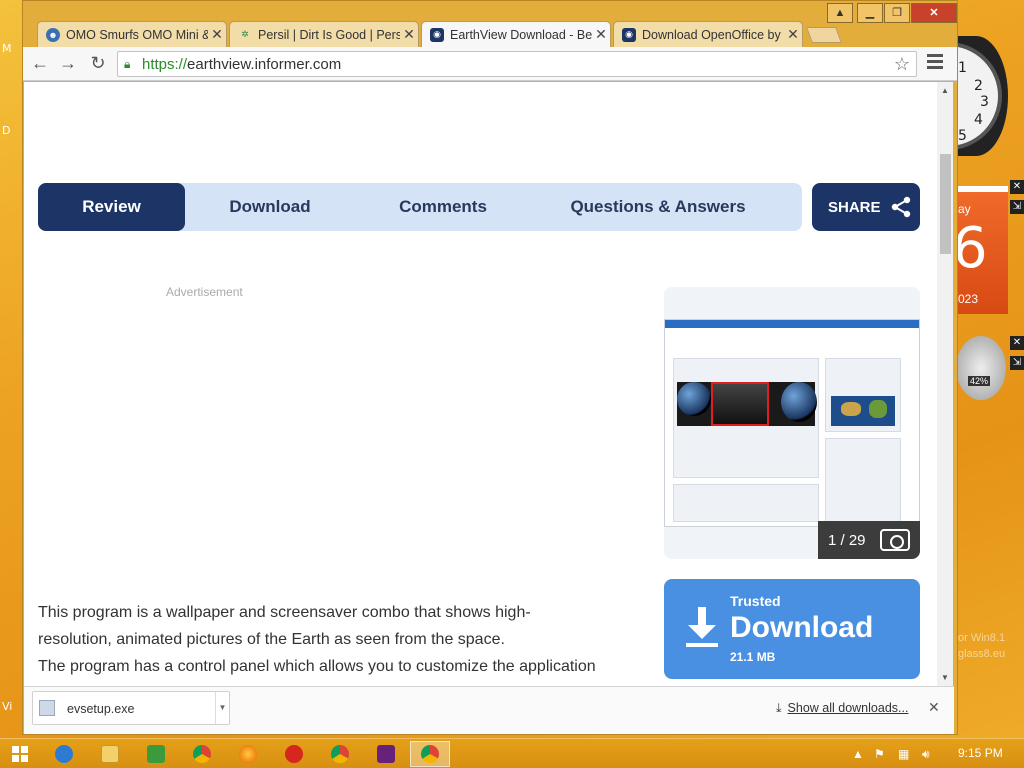 The width and height of the screenshot is (1024, 768). What do you see at coordinates (779, 708) in the screenshot?
I see `download-icon: ⤓` at bounding box center [779, 708].